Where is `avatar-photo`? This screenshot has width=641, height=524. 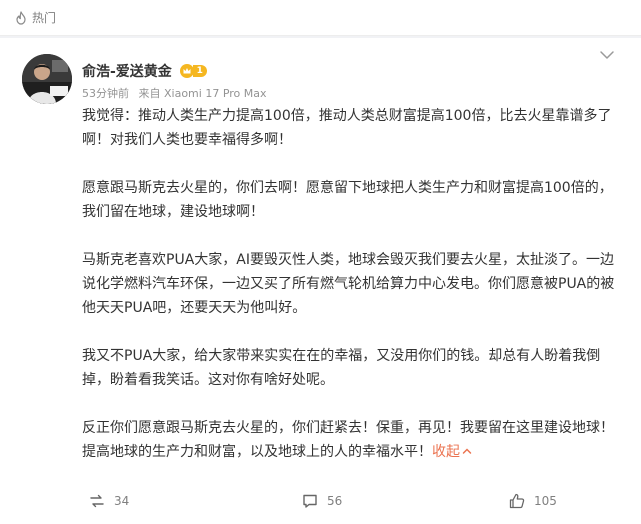 avatar-photo is located at coordinates (47, 79).